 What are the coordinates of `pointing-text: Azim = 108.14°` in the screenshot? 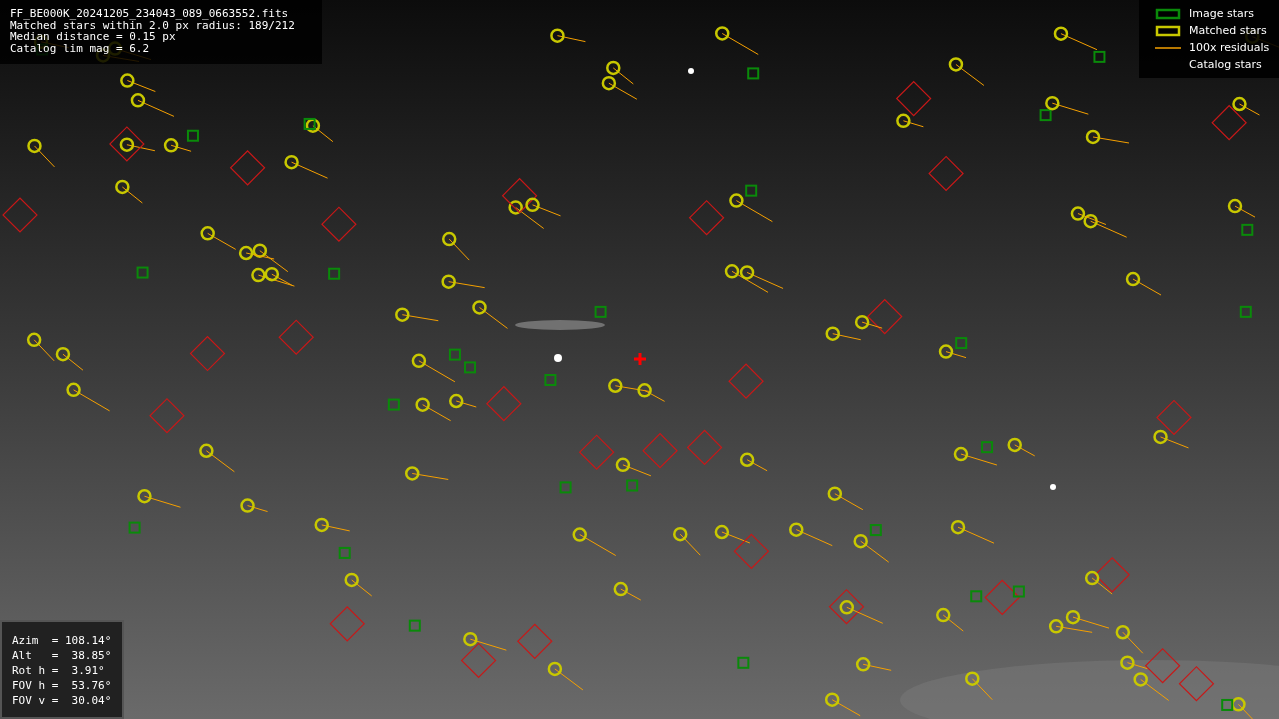 It's located at (62, 640).